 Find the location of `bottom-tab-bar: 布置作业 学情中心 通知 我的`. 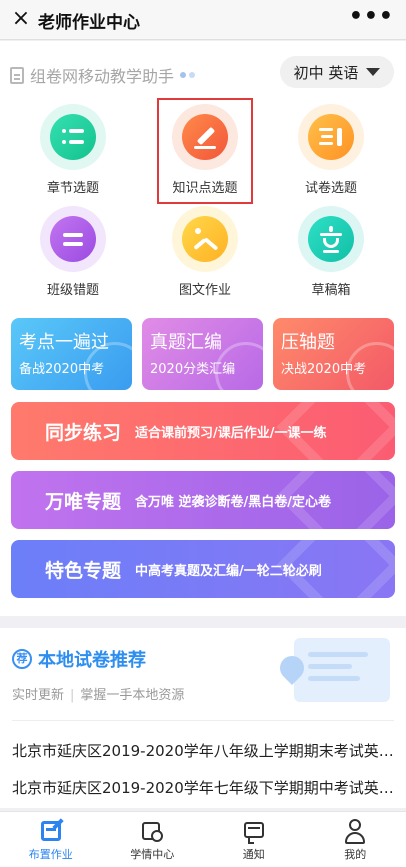

bottom-tab-bar: 布置作业 学情中心 通知 我的 is located at coordinates (203, 839).